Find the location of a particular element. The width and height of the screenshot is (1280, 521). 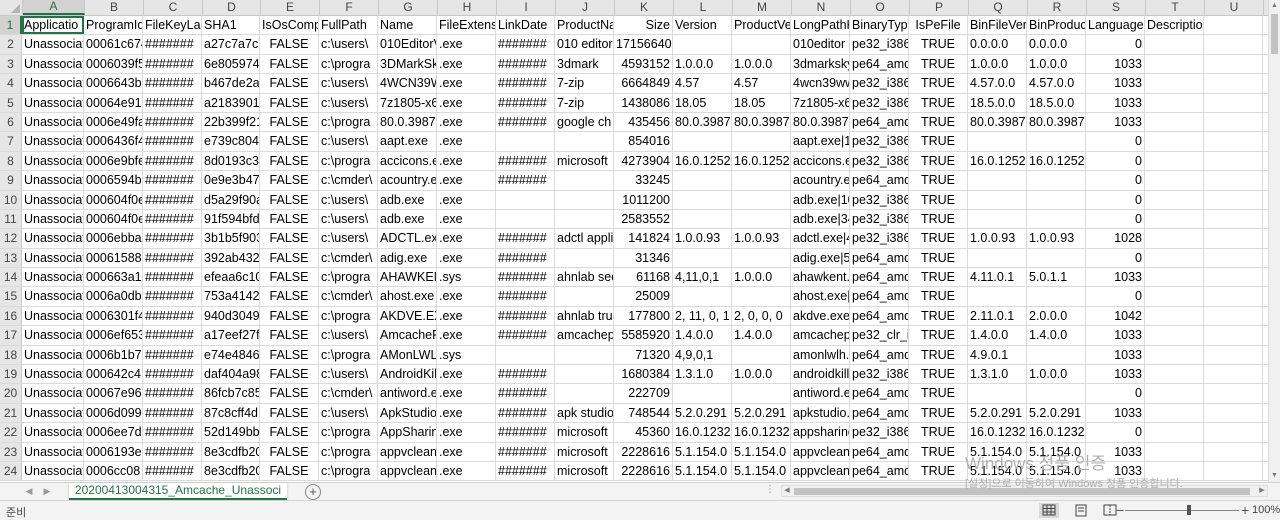

cell: pe64_amd is located at coordinates (879, 355).